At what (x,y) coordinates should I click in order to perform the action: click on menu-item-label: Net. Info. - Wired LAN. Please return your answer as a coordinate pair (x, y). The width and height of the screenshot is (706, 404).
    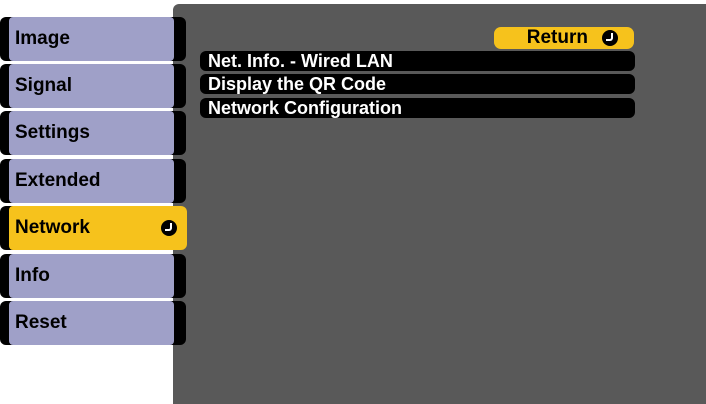
    Looking at the image, I should click on (300, 60).